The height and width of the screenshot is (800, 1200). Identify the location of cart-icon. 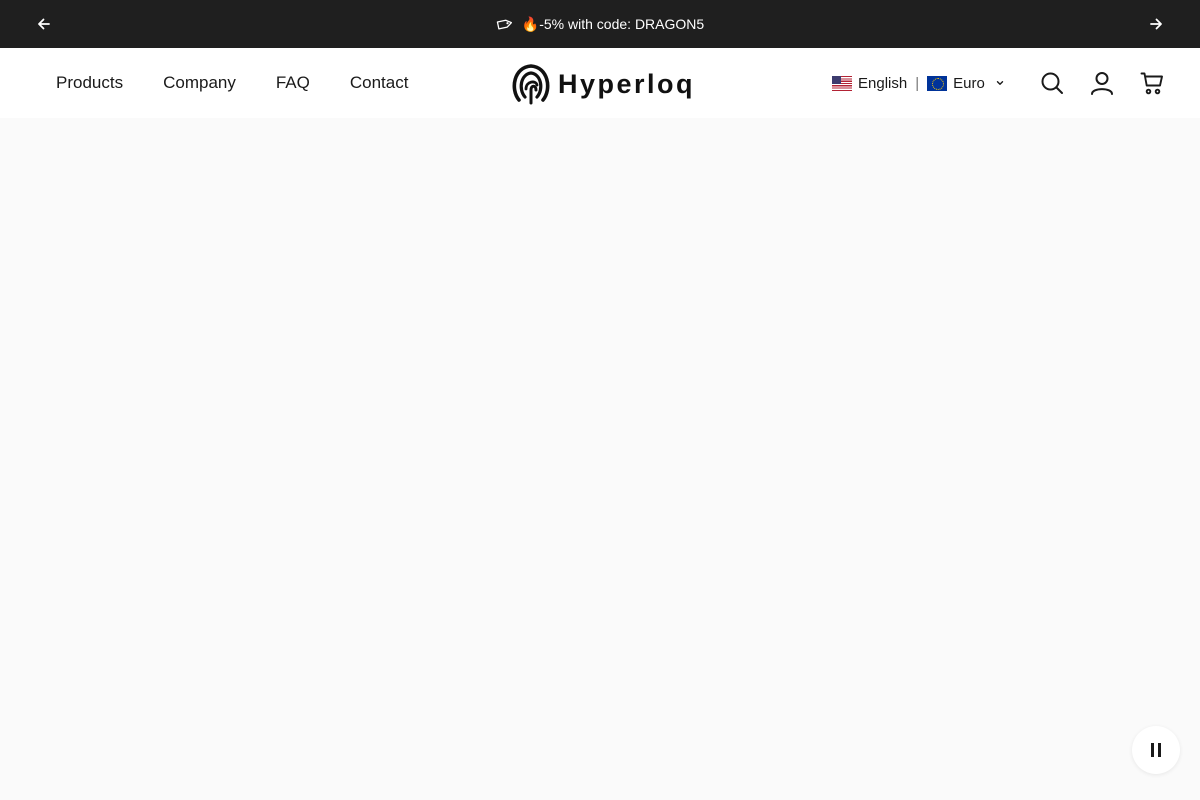
(1151, 83).